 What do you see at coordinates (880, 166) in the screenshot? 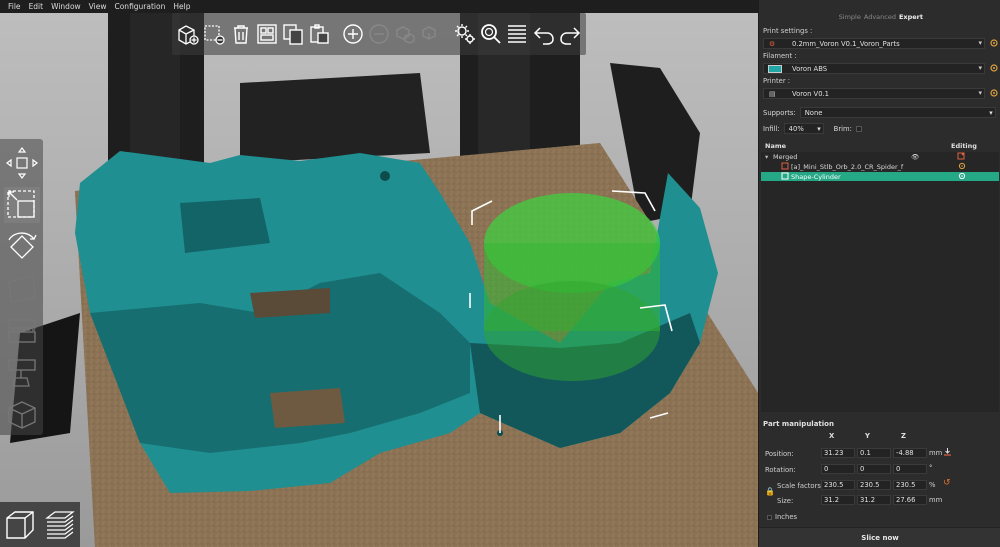
I see `list-item: [a]_Mini_Stlb_Orb_2.0_CR_Spider_f` at bounding box center [880, 166].